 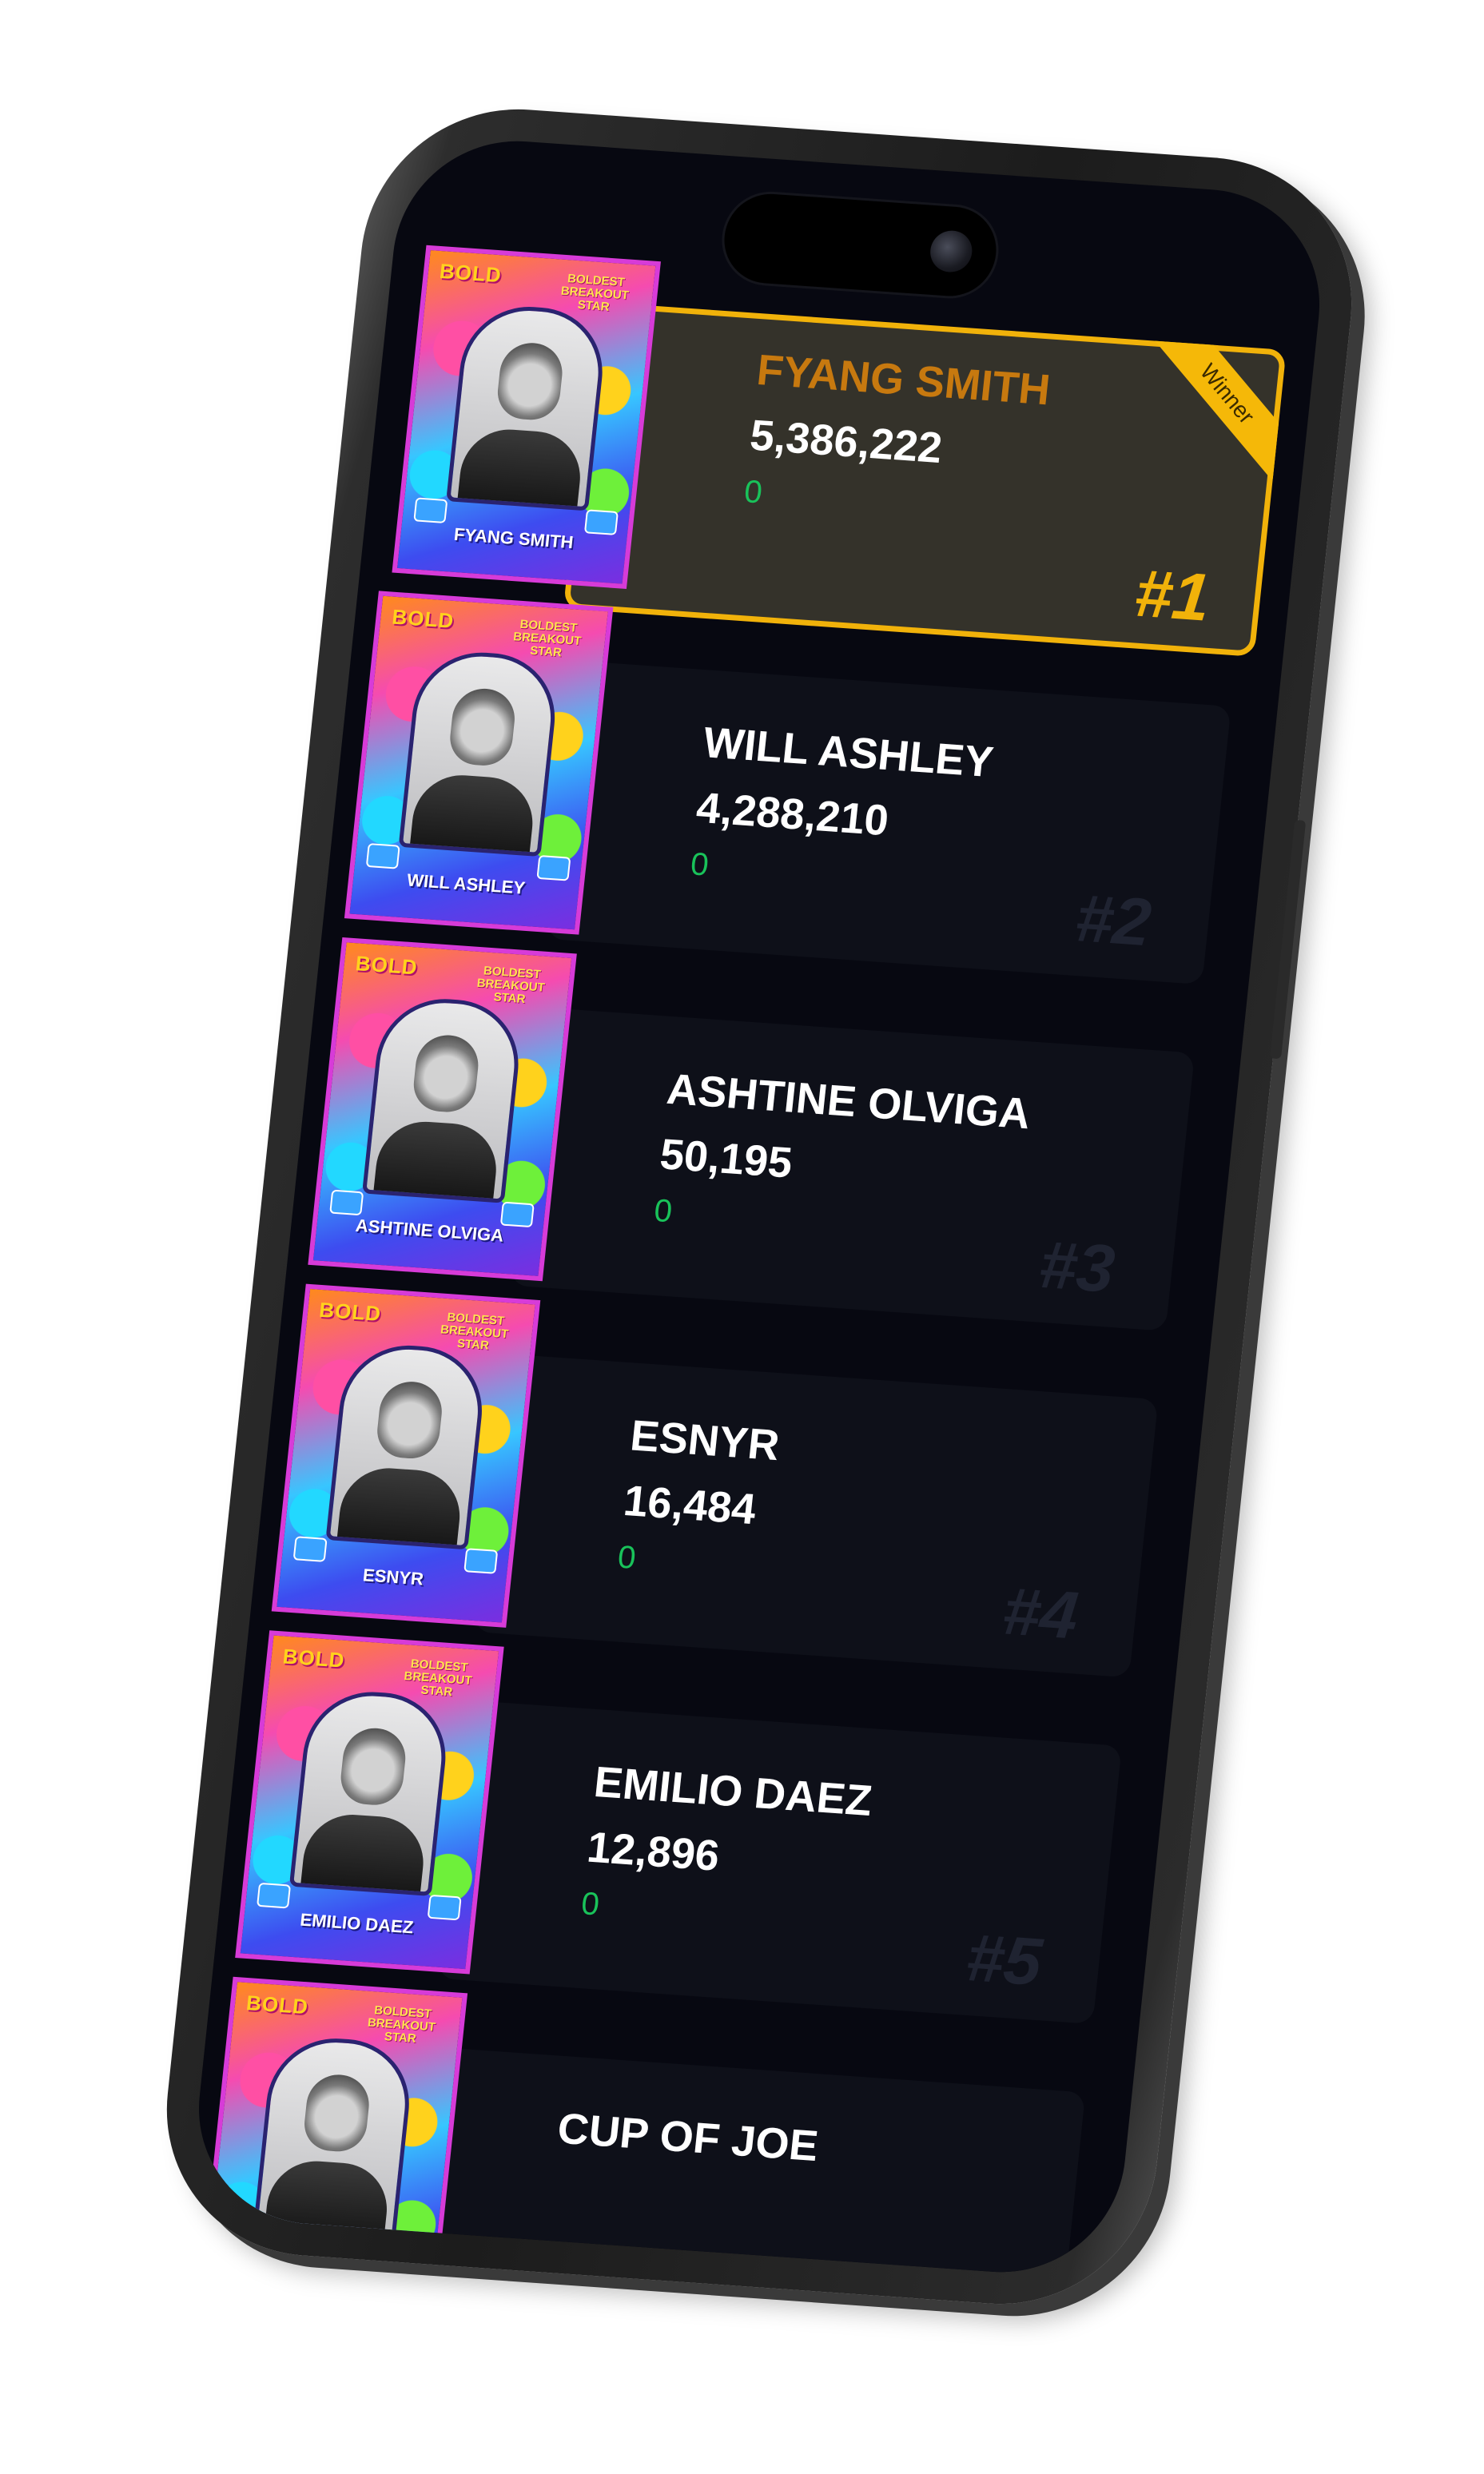 I want to click on contestant-info: ASHTINE OLVIGA 50,195 0, so click(x=842, y=1159).